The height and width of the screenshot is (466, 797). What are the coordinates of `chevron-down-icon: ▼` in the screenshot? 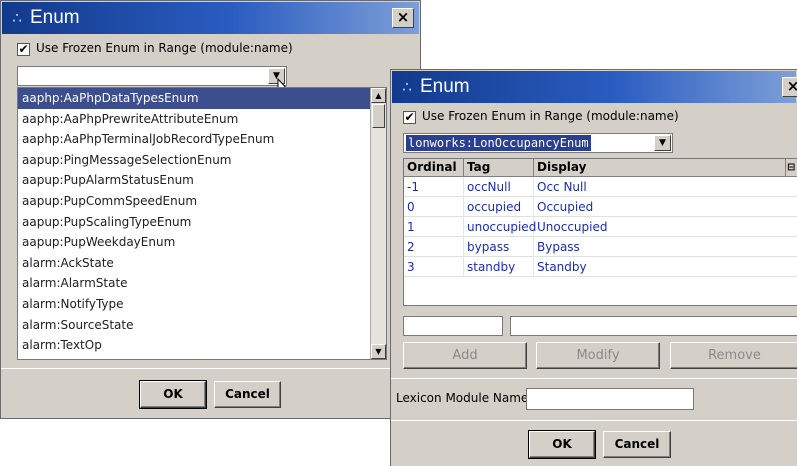 It's located at (662, 143).